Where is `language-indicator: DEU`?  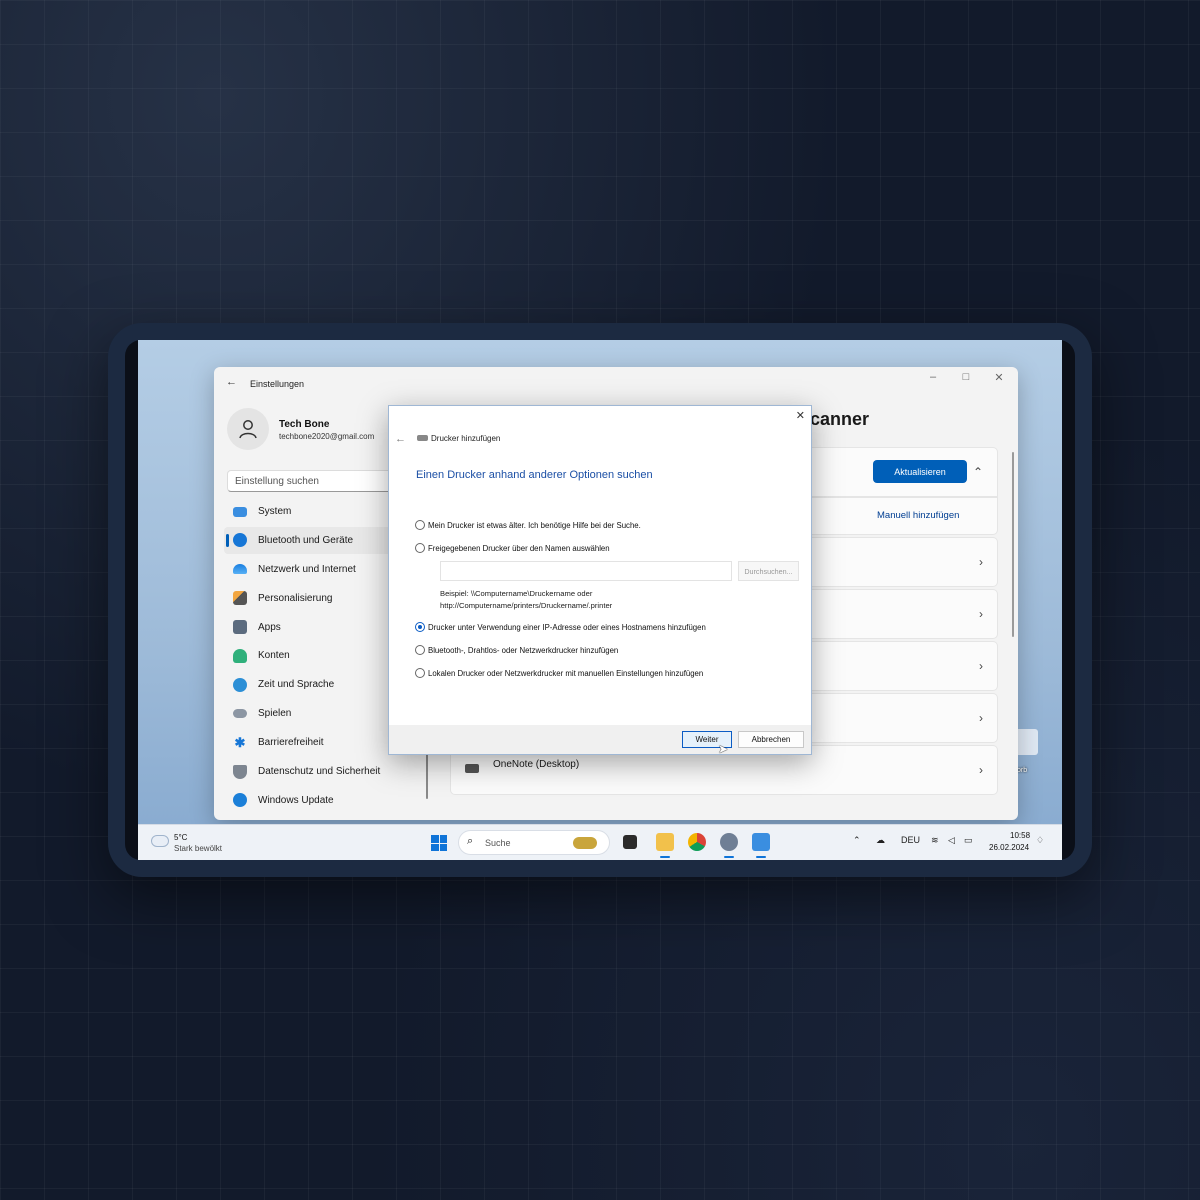
language-indicator: DEU is located at coordinates (910, 840).